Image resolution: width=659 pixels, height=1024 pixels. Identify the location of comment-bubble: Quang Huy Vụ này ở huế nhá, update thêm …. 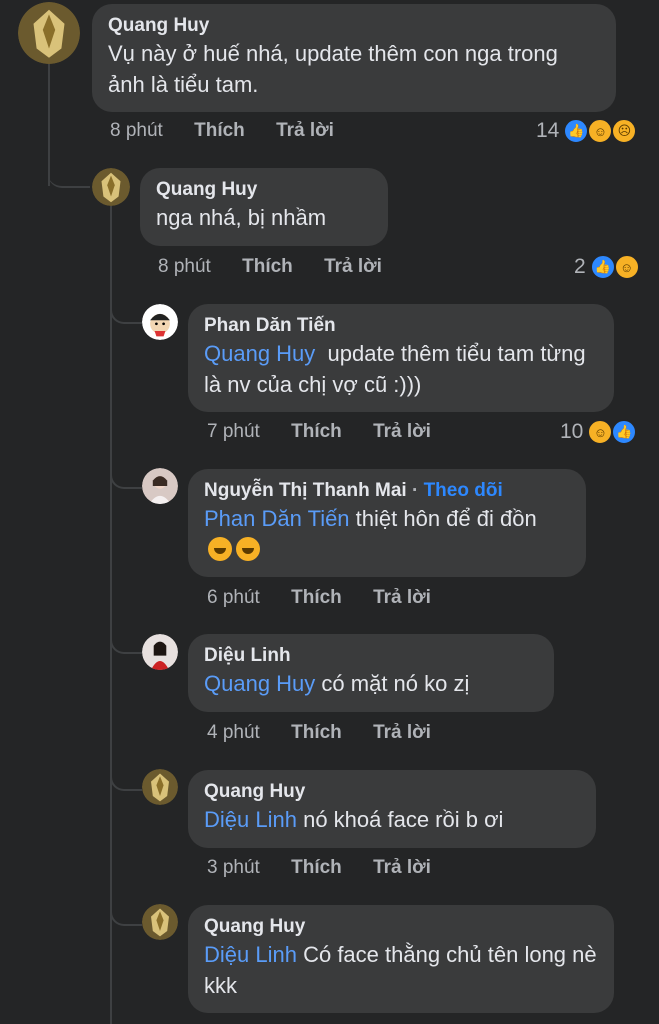
(354, 58).